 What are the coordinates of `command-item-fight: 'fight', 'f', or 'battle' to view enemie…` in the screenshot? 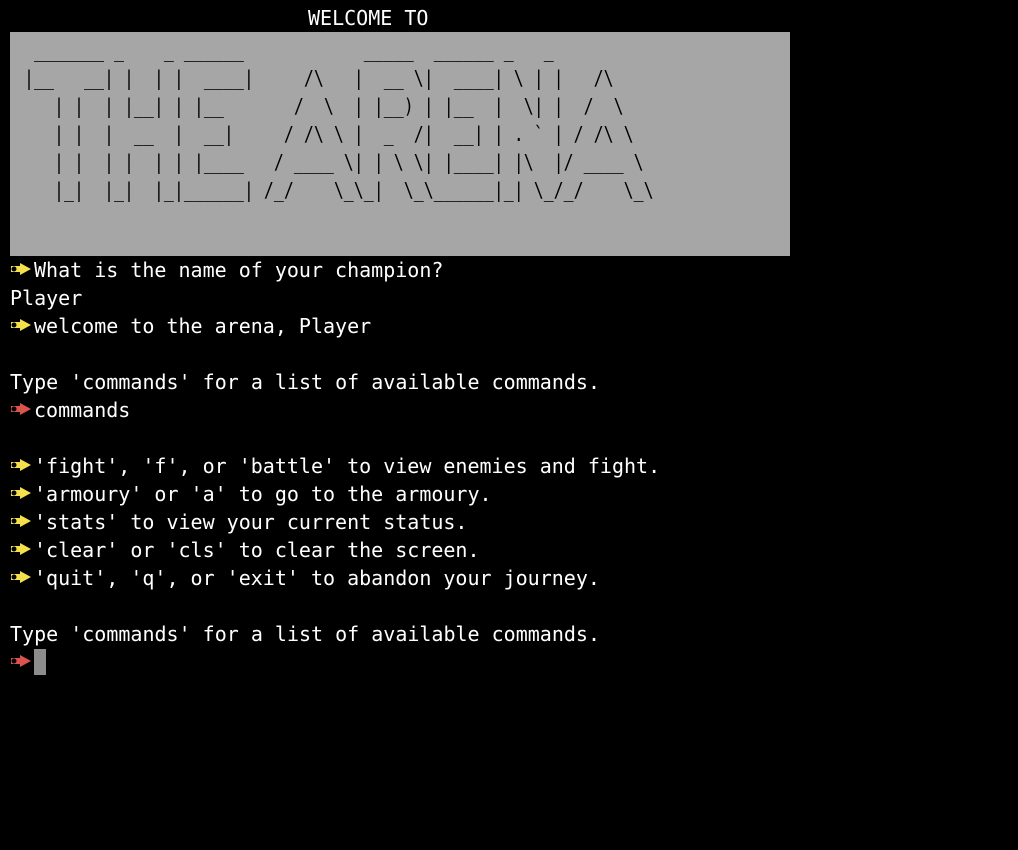 It's located at (510, 466).